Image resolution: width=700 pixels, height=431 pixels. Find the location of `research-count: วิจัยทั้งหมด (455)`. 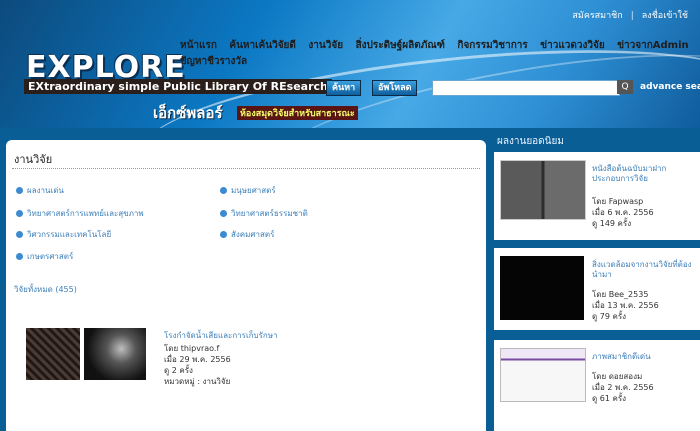

research-count: วิจัยทั้งหมด (455) is located at coordinates (45, 289).